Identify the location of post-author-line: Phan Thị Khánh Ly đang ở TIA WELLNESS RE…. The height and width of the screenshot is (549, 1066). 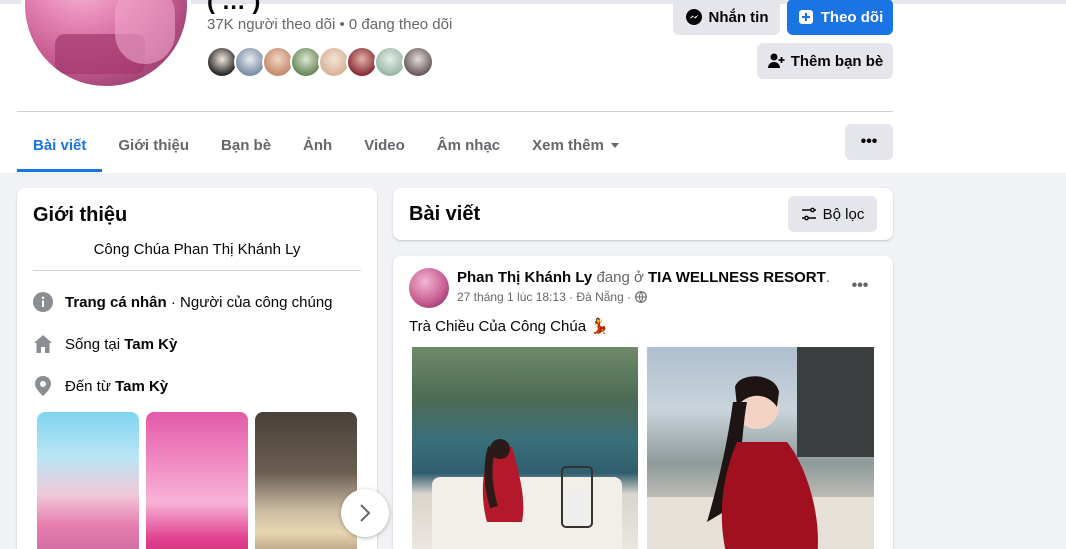
(643, 277).